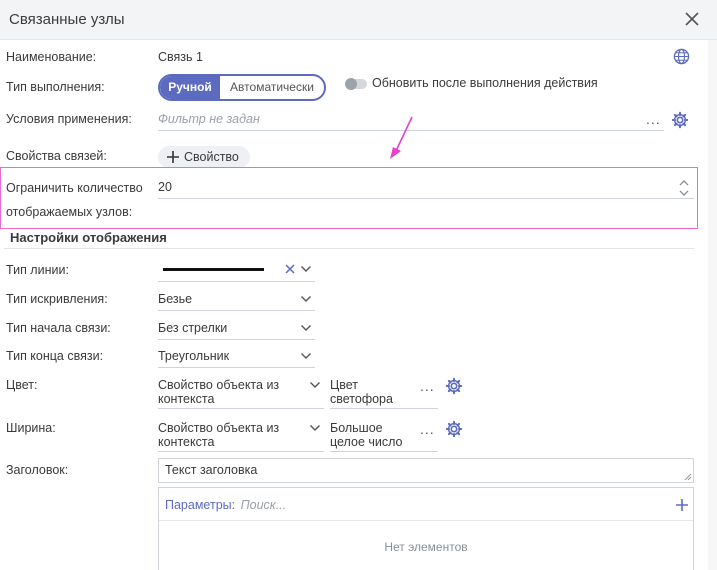 This screenshot has height=570, width=717. I want to click on limit-underline, so click(426, 198).